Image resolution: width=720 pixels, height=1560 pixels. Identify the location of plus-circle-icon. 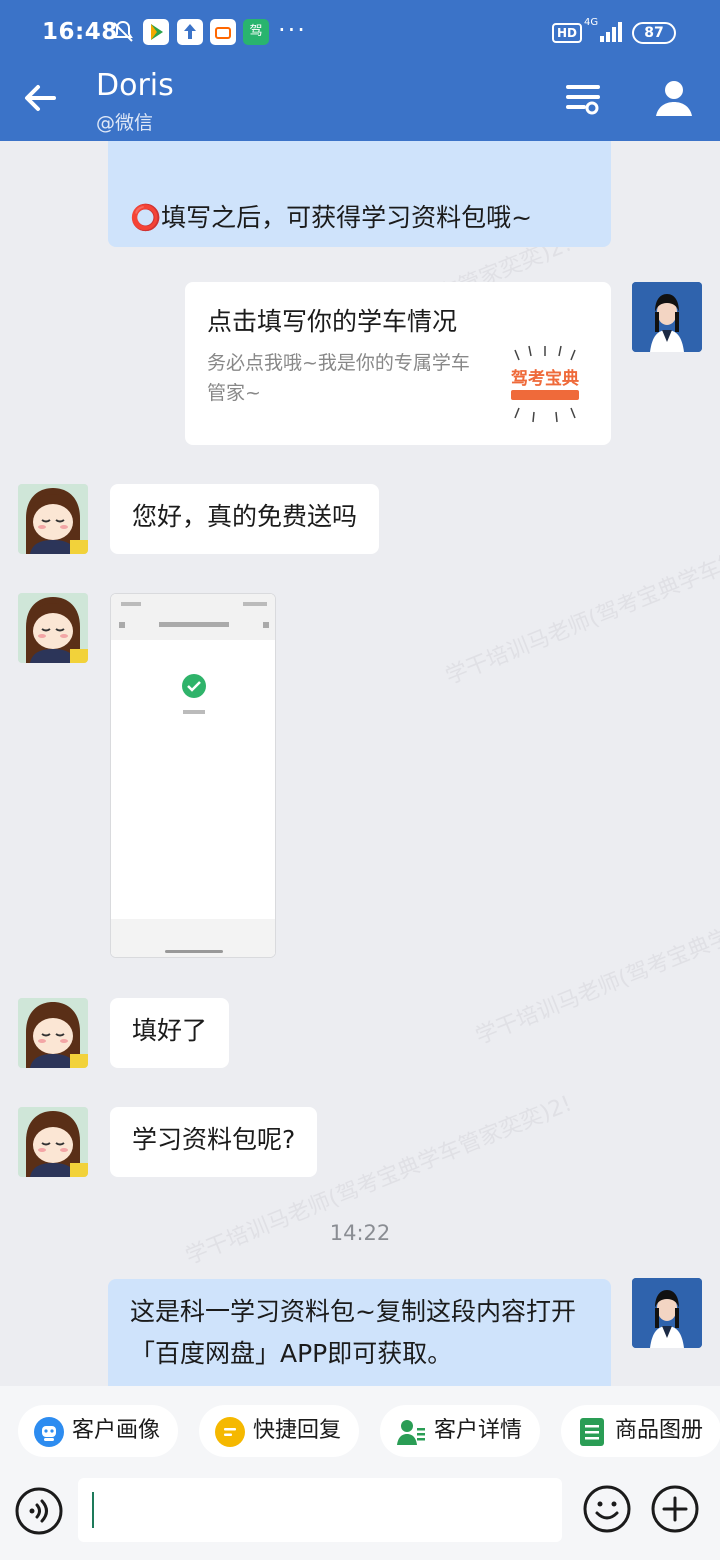
(675, 1509).